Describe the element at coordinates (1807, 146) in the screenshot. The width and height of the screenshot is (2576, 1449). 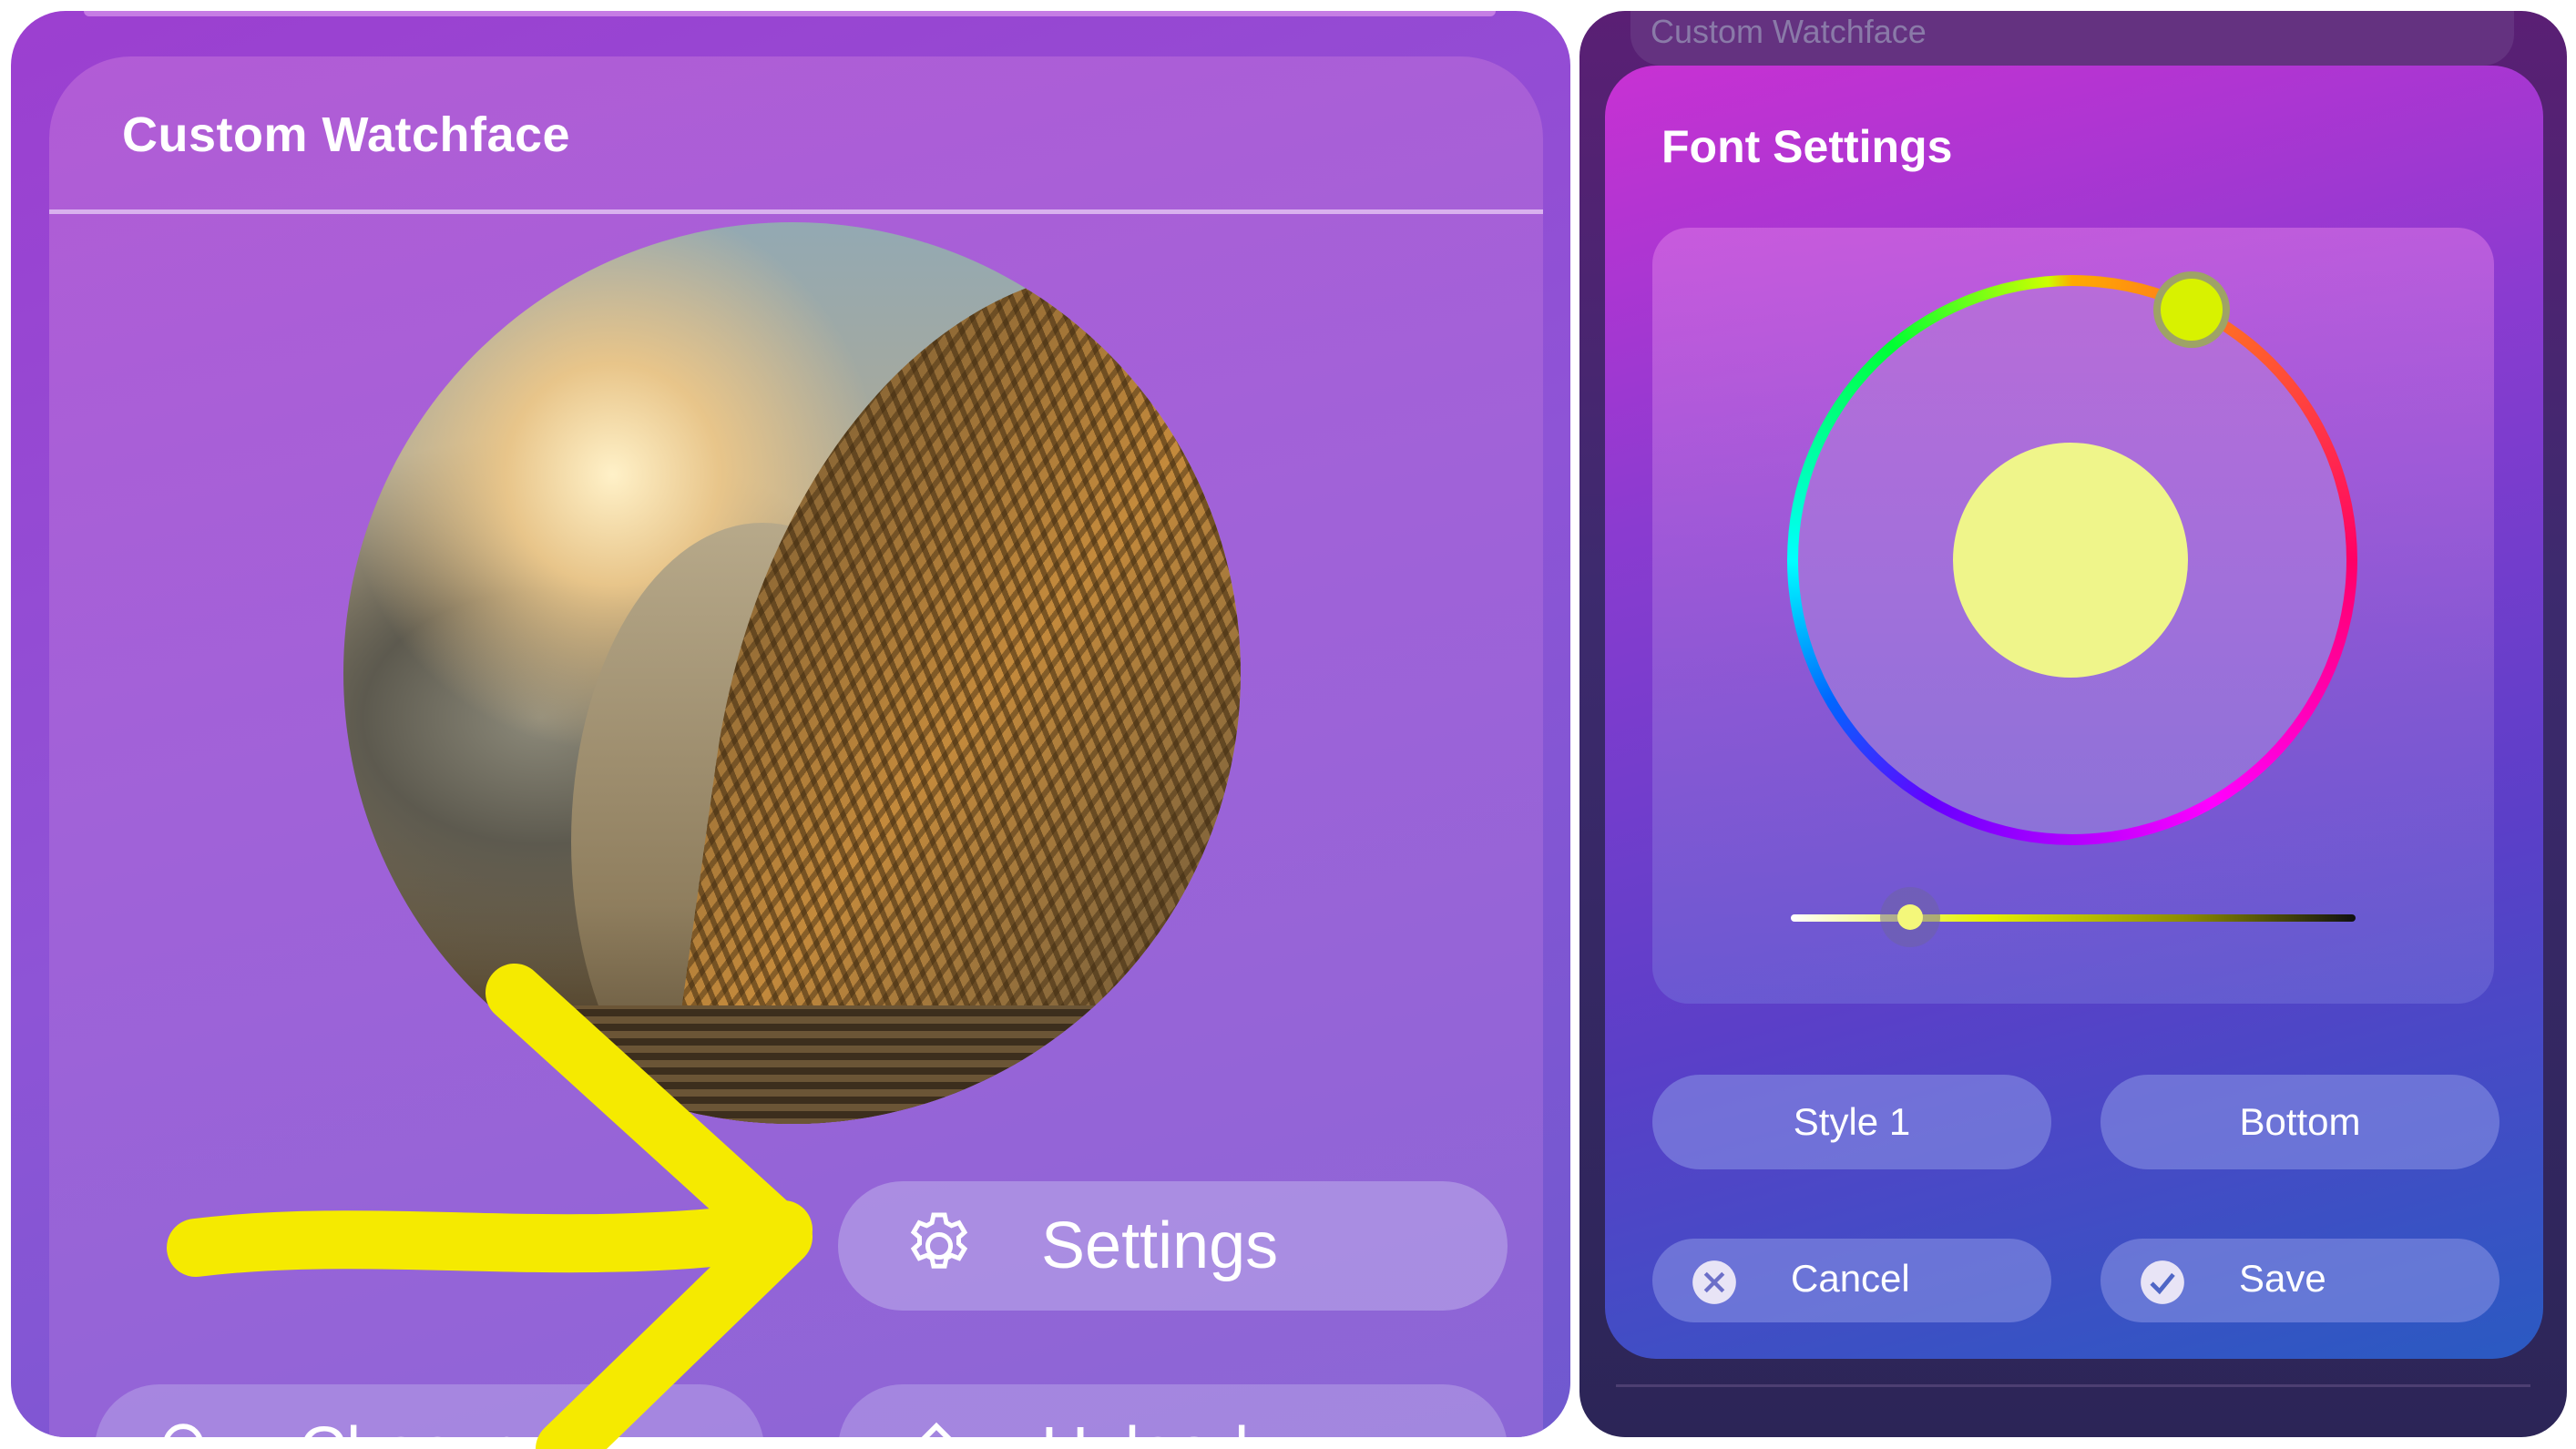
I see `dialog-title: Font Settings` at that location.